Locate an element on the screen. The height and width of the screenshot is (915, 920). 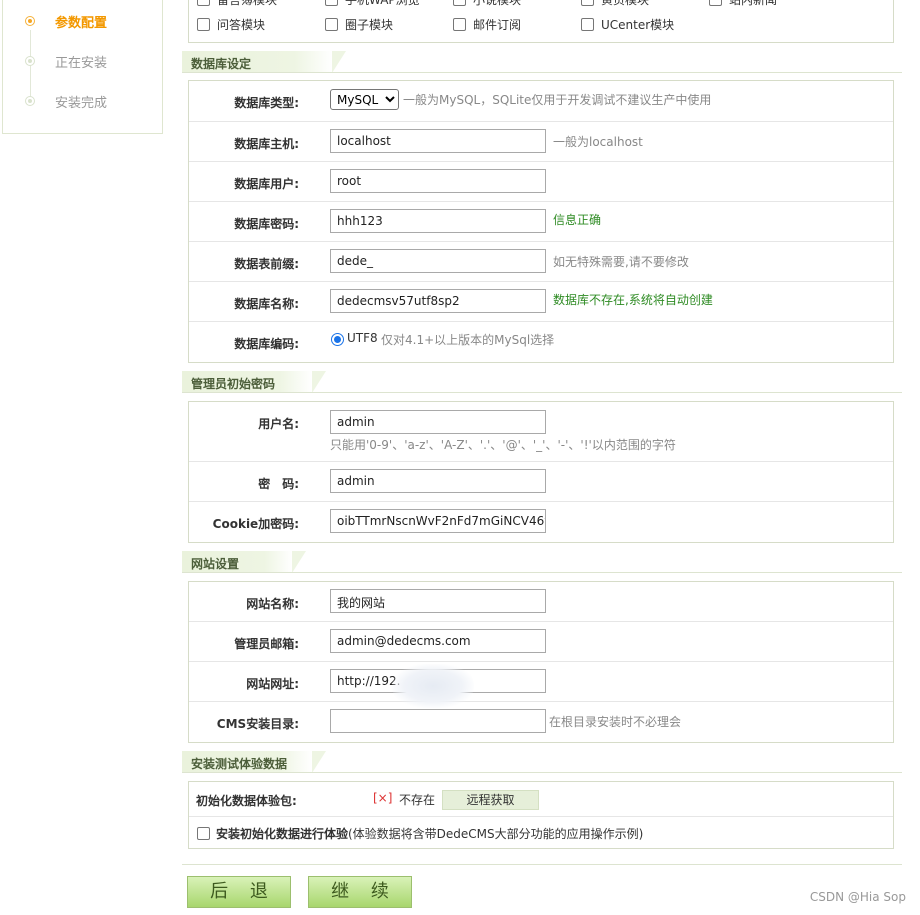
db-type-select: MySQL is located at coordinates (364, 99).